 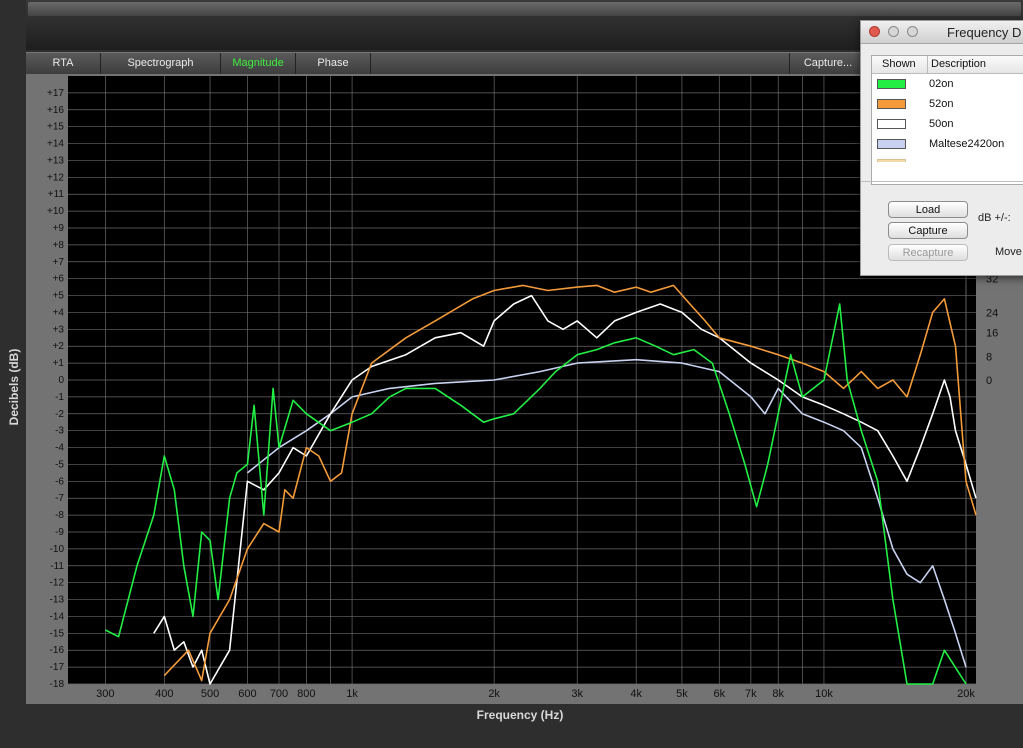 What do you see at coordinates (524, 9) in the screenshot?
I see `window-toolbar-strip` at bounding box center [524, 9].